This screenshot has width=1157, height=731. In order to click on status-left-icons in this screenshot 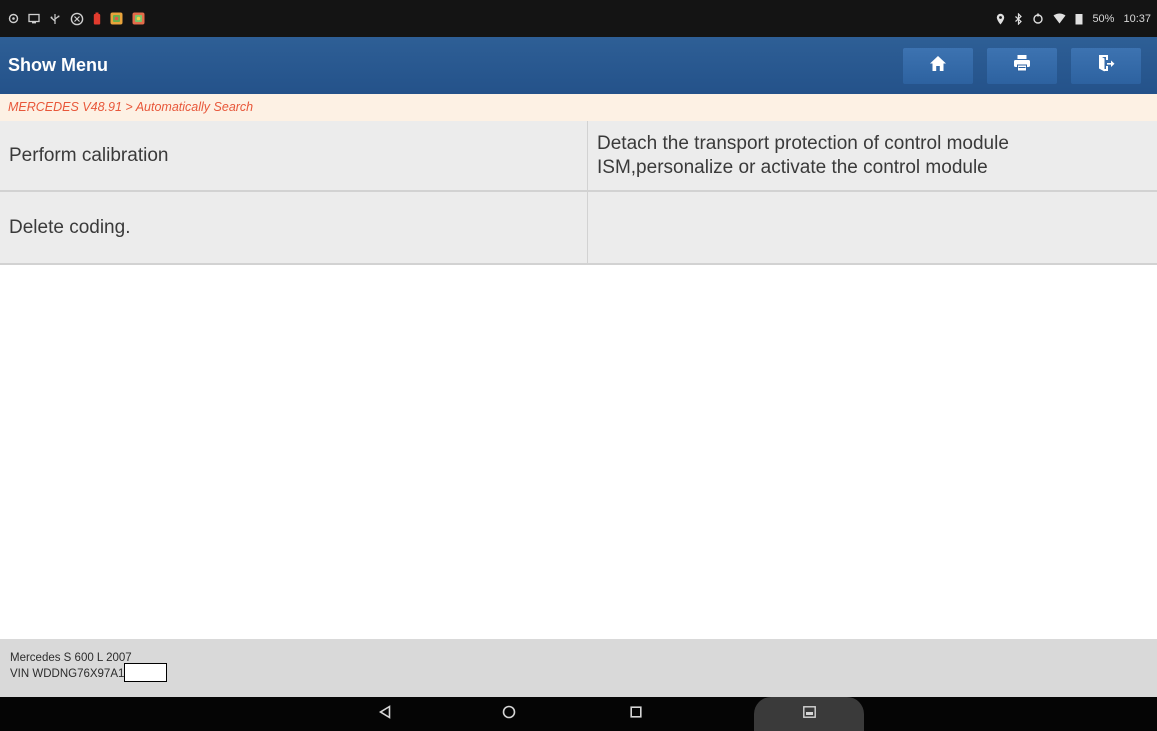, I will do `click(76, 19)`.